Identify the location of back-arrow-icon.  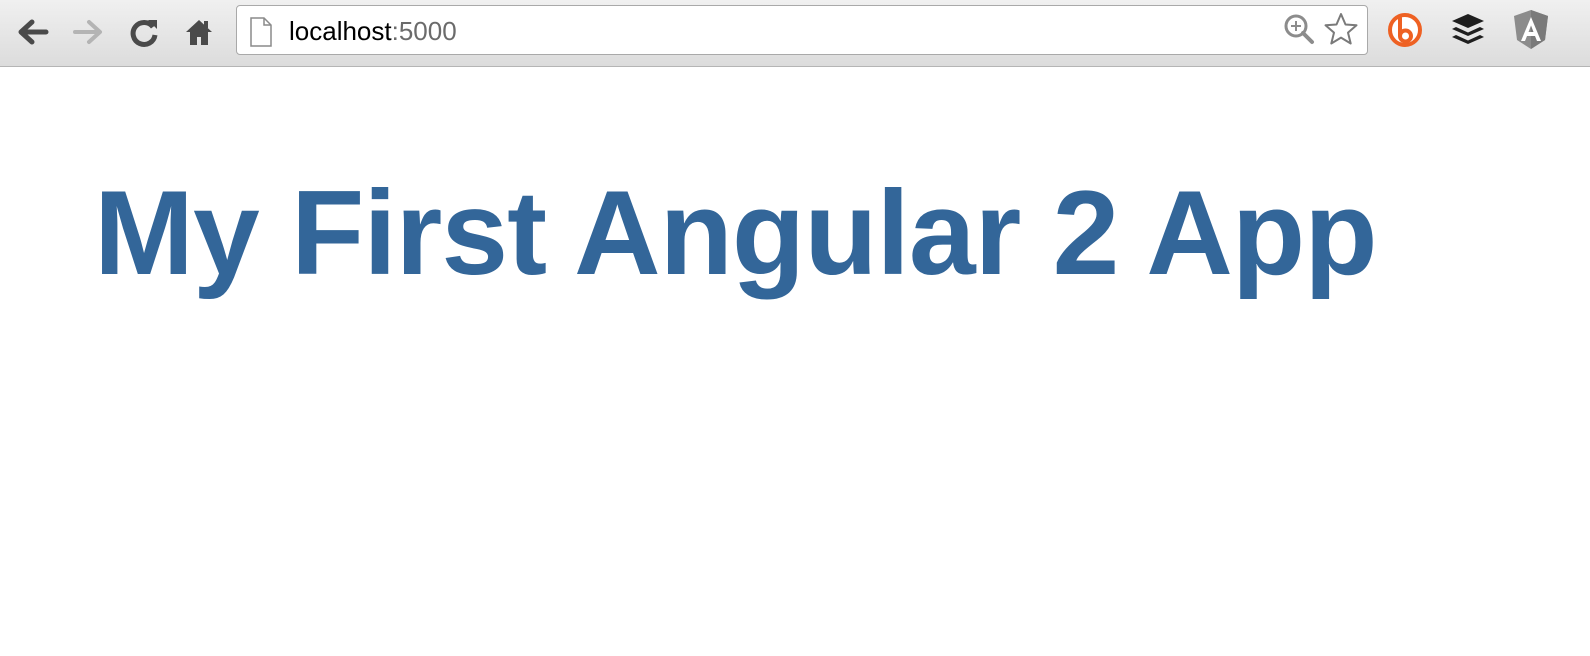
(33, 32).